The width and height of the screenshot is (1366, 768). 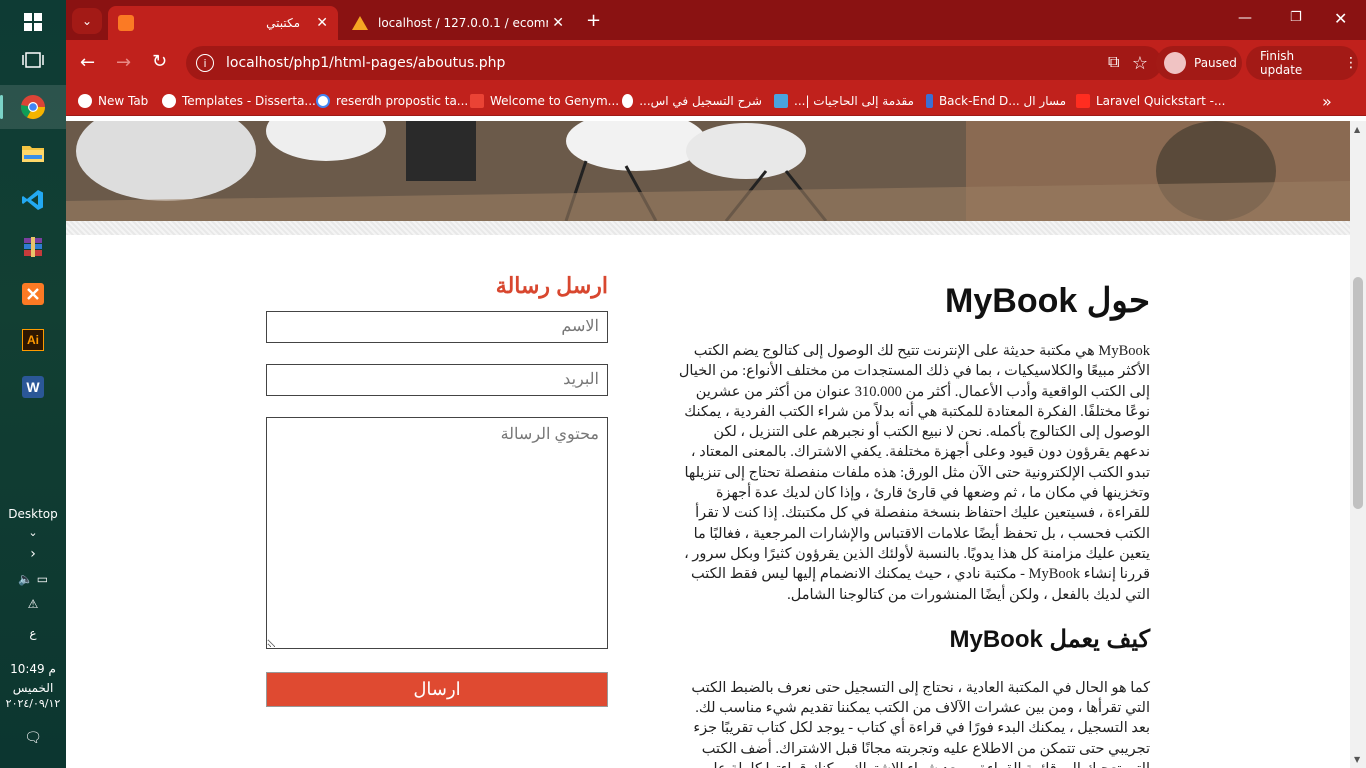 I want to click on hero-image, so click(x=708, y=171).